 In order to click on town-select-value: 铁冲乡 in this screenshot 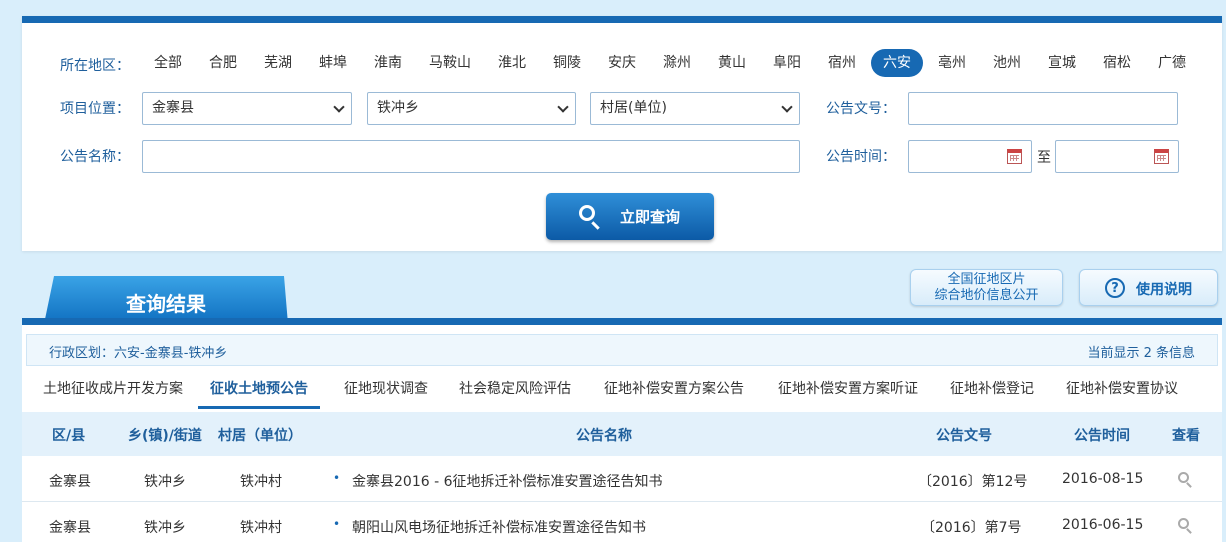, I will do `click(398, 108)`.